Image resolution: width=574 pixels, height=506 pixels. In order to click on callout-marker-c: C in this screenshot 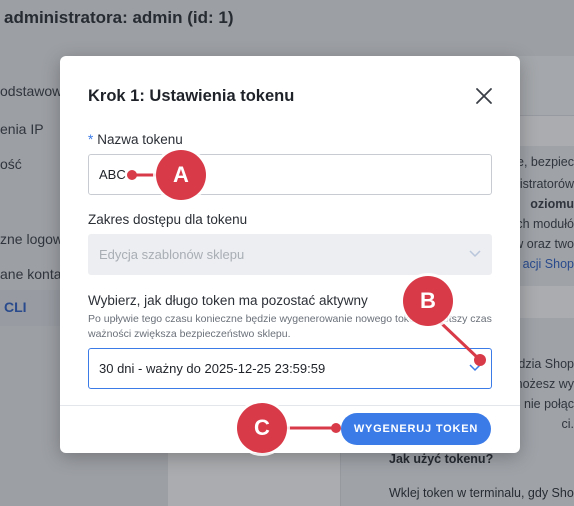, I will do `click(262, 428)`.